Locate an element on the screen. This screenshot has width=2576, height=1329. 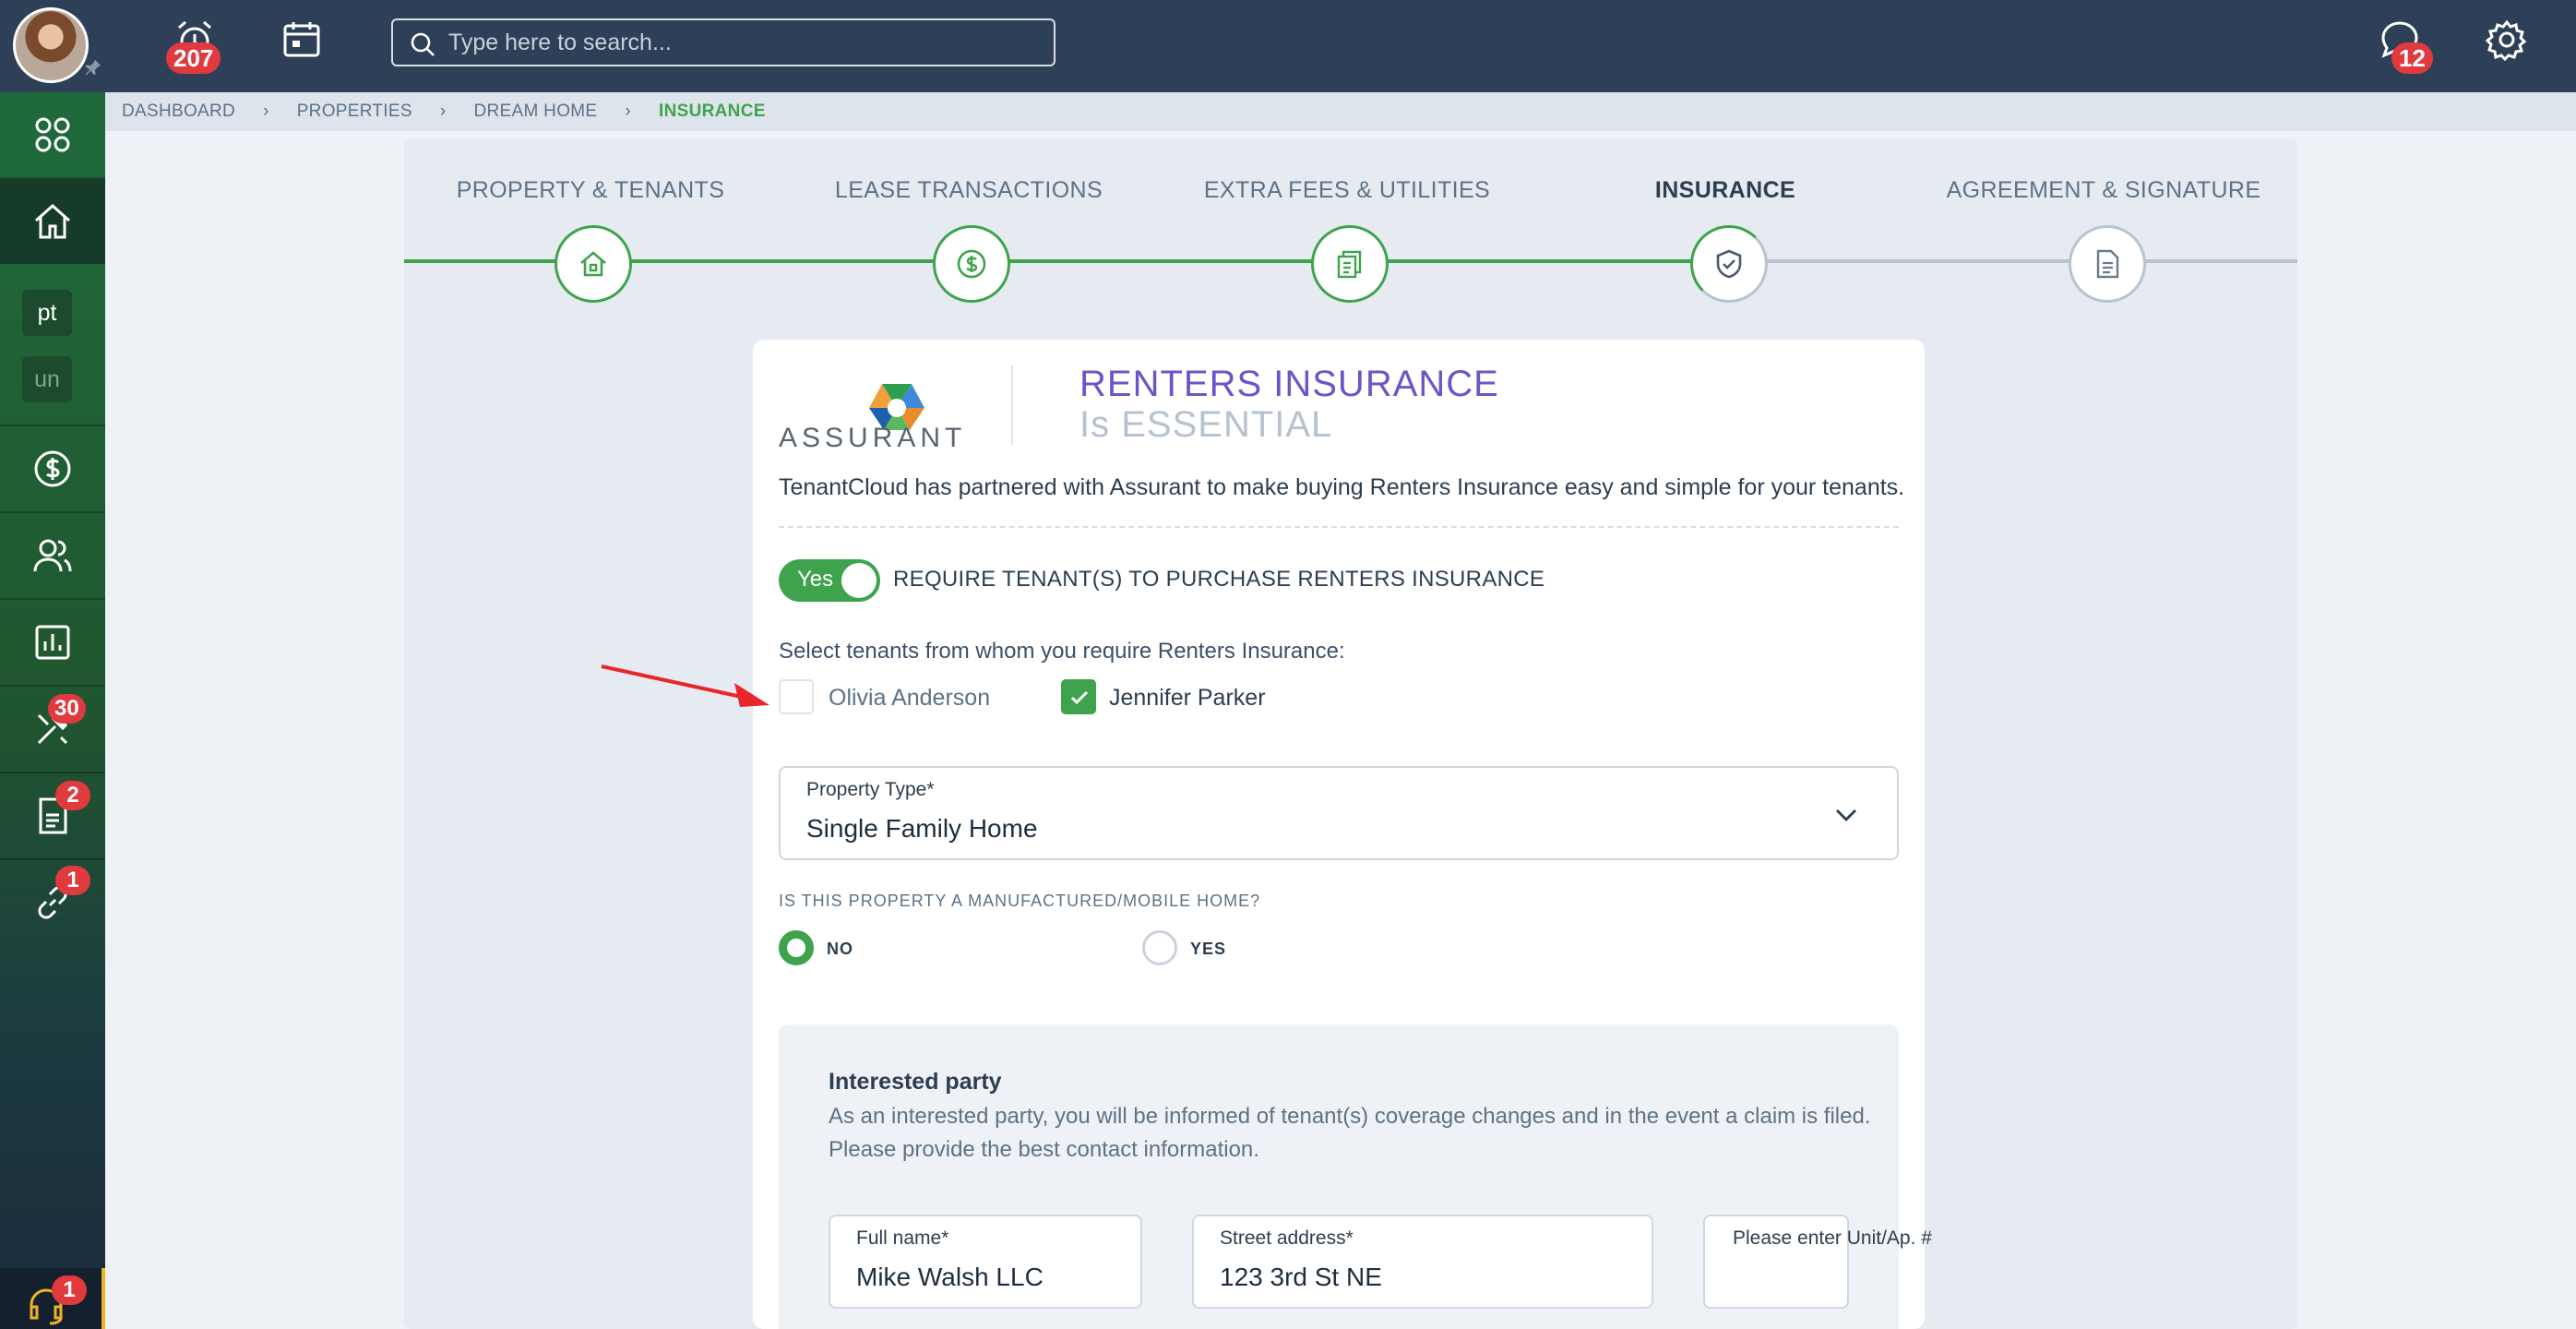
toggle-value: Yes is located at coordinates (816, 580).